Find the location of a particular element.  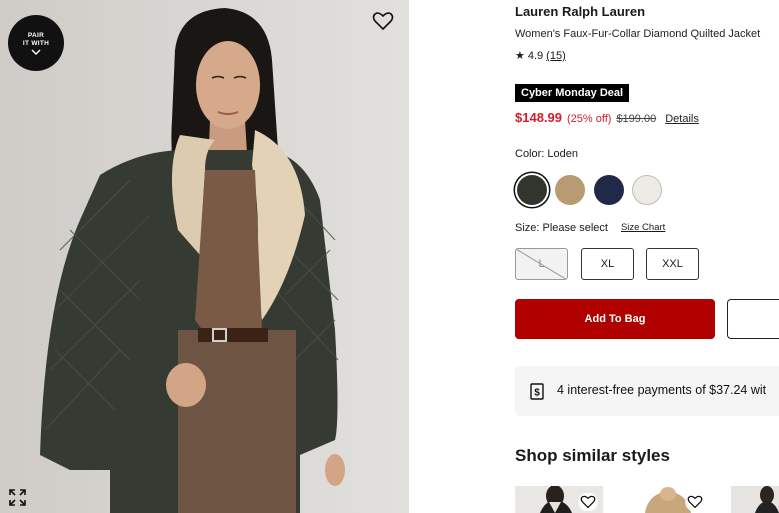

pair-badge-line2: IT WITH is located at coordinates (36, 43).